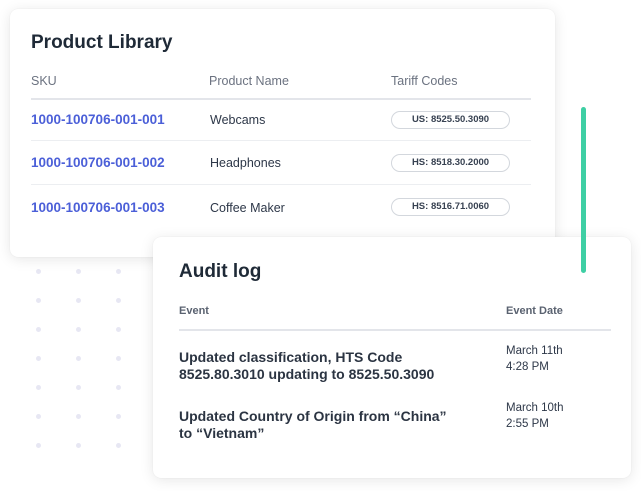 This screenshot has height=491, width=641. Describe the element at coordinates (247, 208) in the screenshot. I see `product-name: Coffee Maker` at that location.